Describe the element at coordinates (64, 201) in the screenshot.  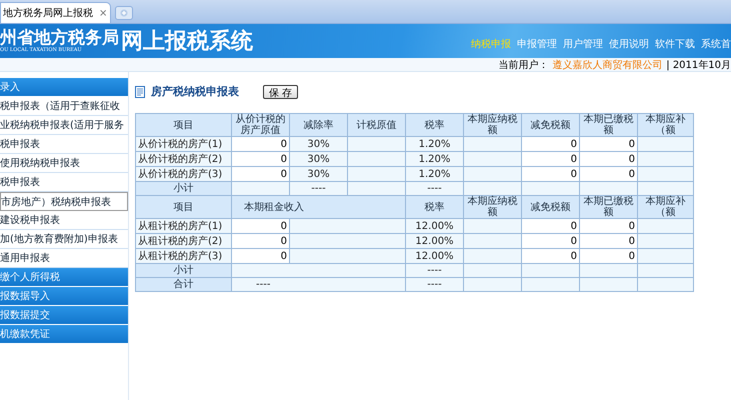
I see `sidebar-item: 市房地产）税纳税申报表` at that location.